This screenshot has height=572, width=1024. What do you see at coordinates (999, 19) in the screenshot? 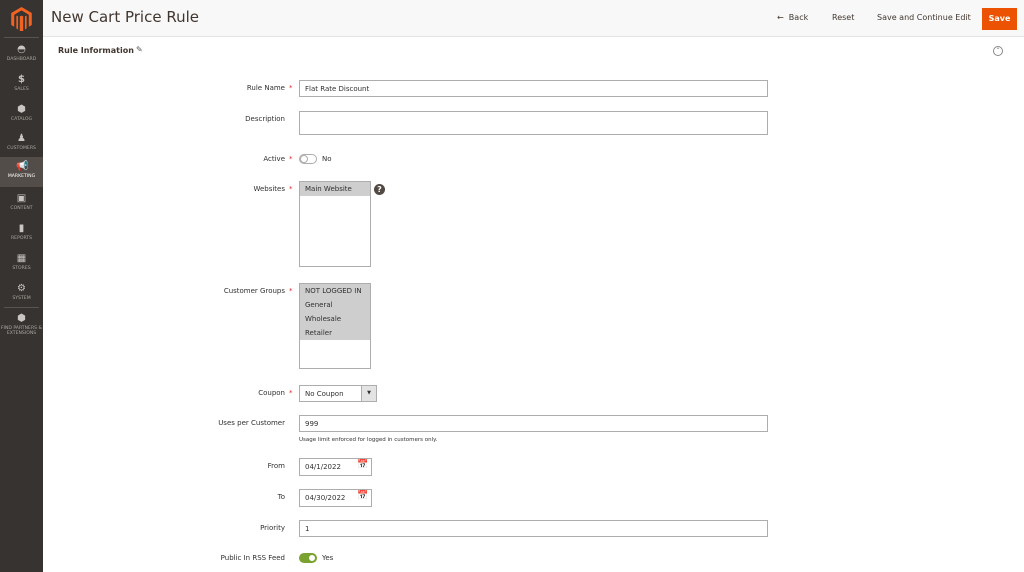
I see `save-button: Save` at bounding box center [999, 19].